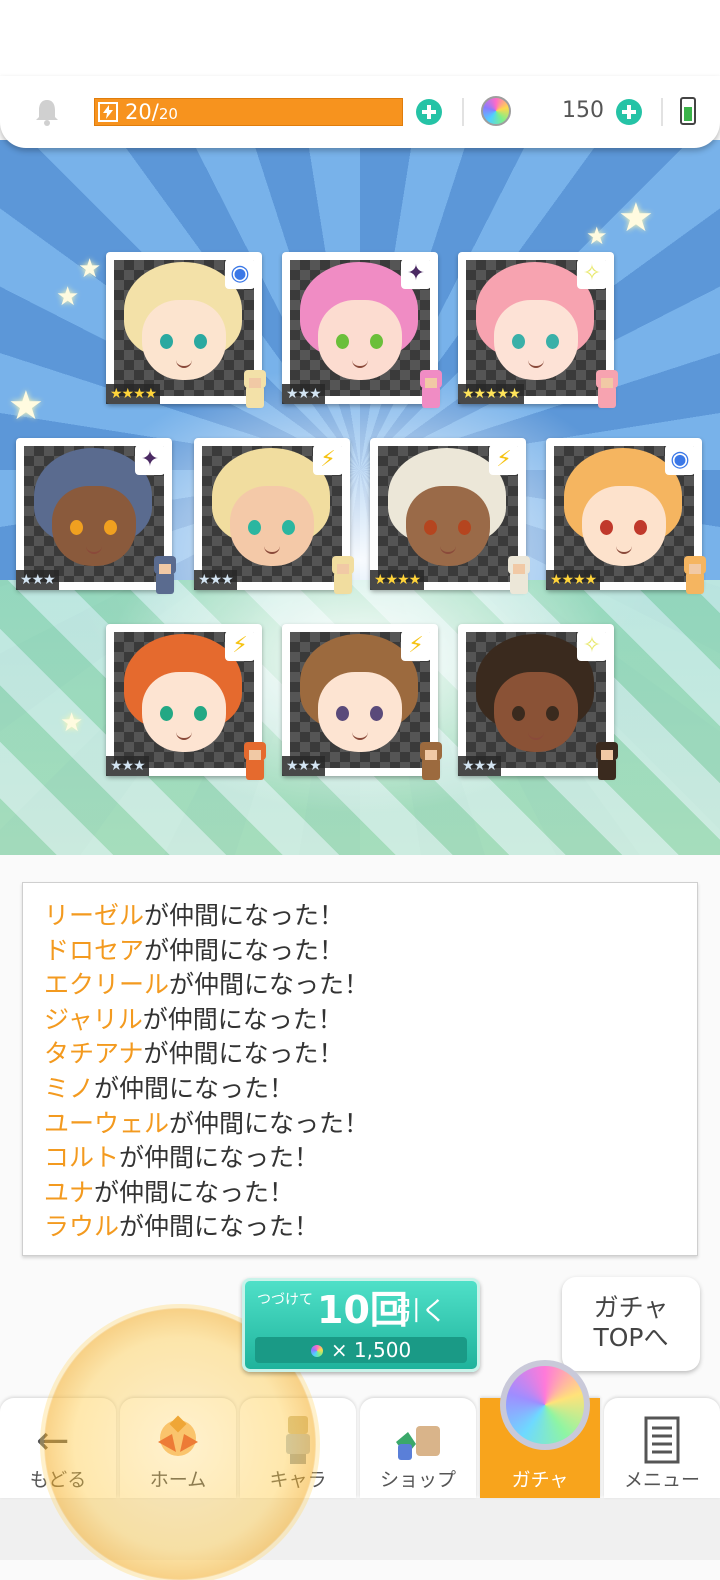 Image resolution: width=720 pixels, height=1580 pixels. What do you see at coordinates (69, 1192) in the screenshot?
I see `character-name: ユナ` at bounding box center [69, 1192].